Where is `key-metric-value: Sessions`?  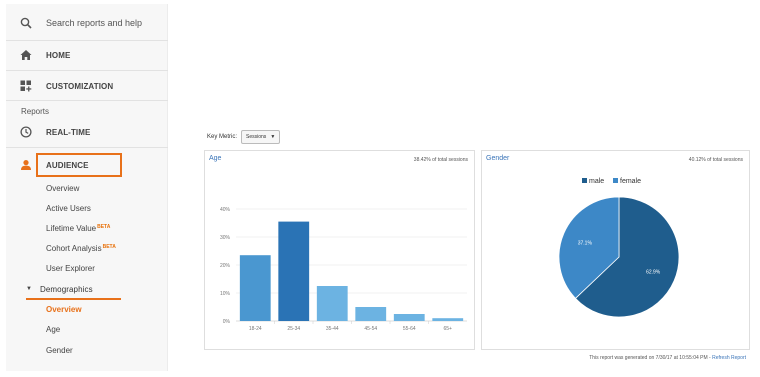
key-metric-value: Sessions is located at coordinates (256, 137).